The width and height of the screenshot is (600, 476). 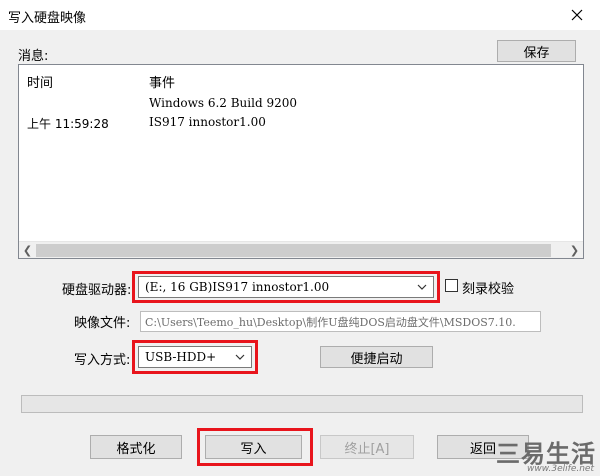 I want to click on quick-boot-button: 便捷启动, so click(x=376, y=357).